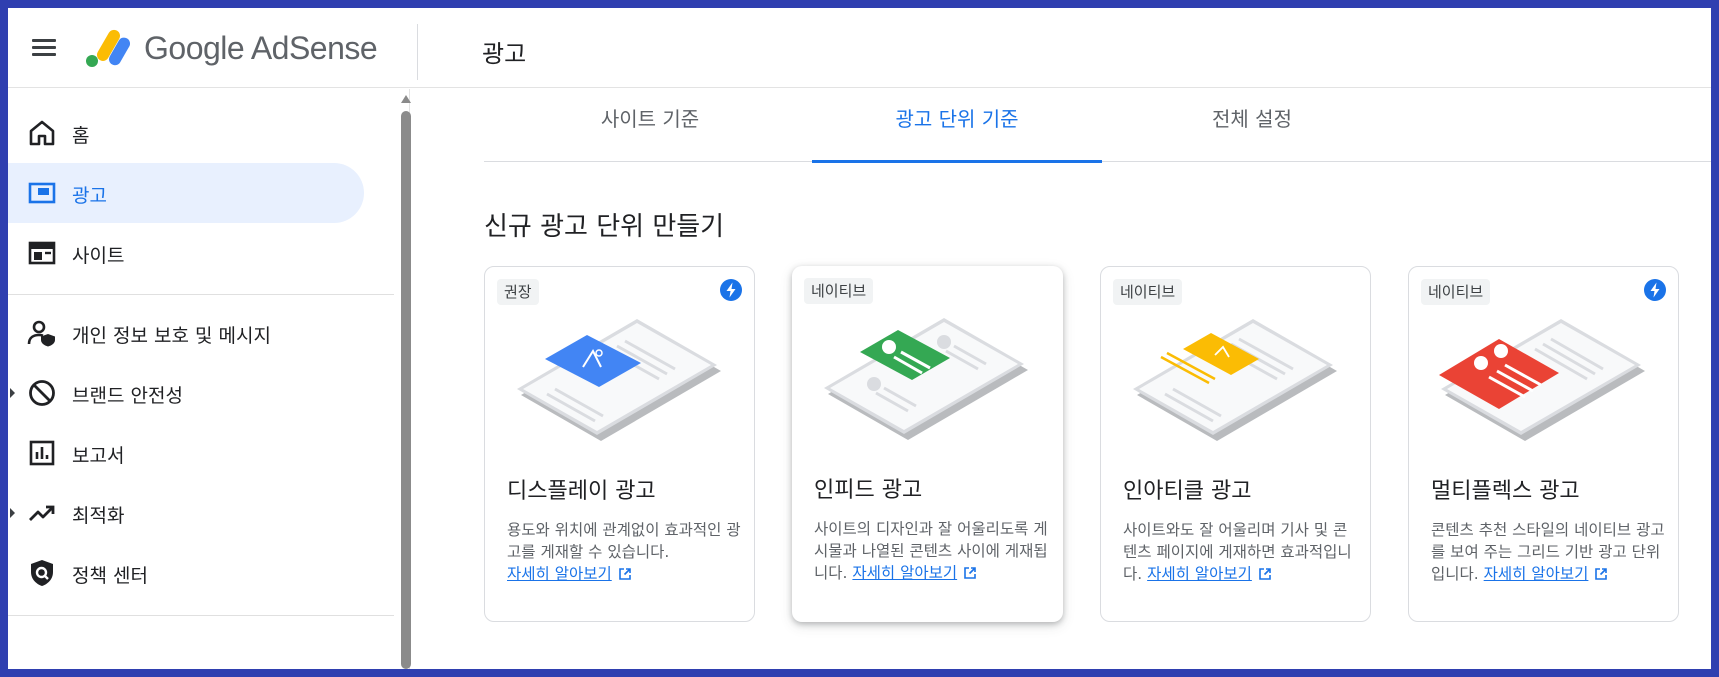  Describe the element at coordinates (624, 541) in the screenshot. I see `card-description-text: 용도와 위치에 관계없이 효과적인 광고를 게재할 수 있습니다.` at that location.